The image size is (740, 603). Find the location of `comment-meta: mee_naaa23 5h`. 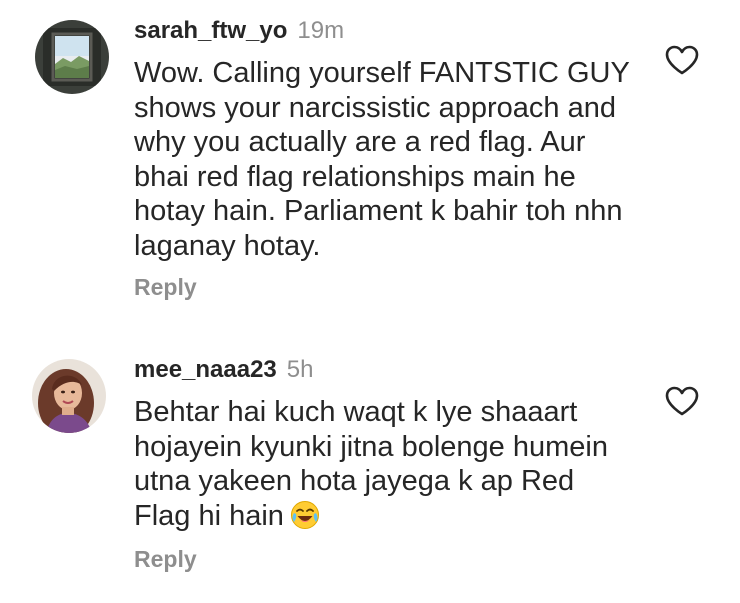

comment-meta: mee_naaa23 5h is located at coordinates (223, 370).